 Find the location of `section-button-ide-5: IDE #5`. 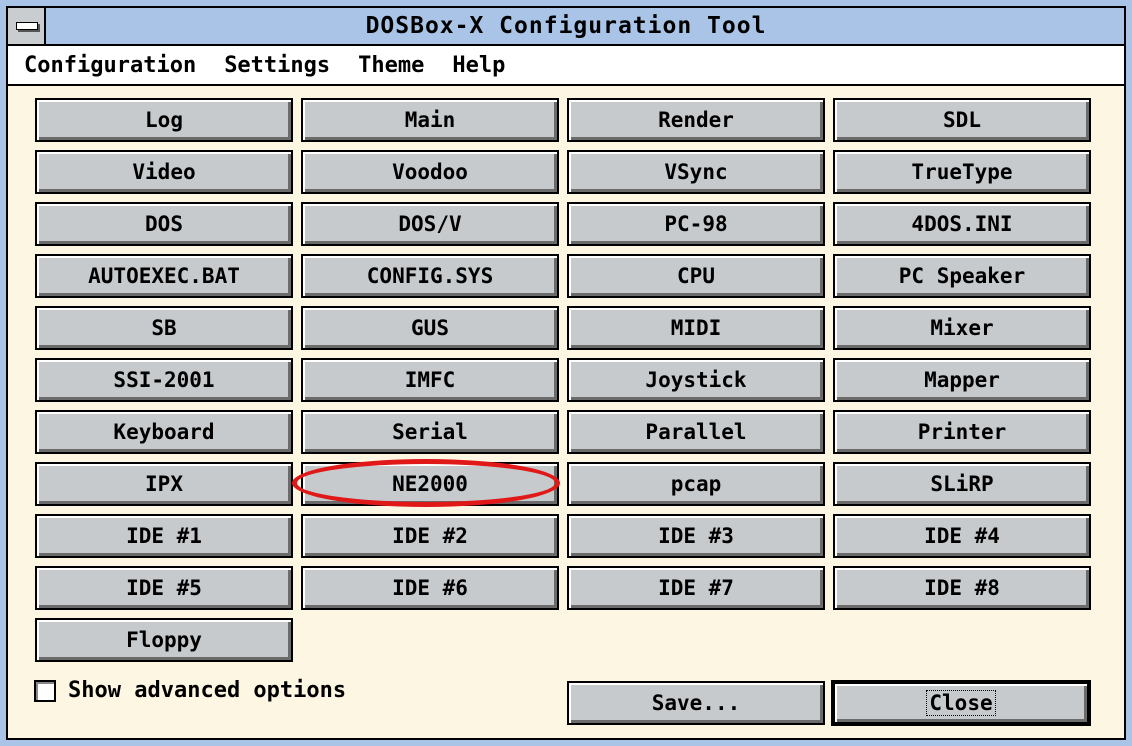

section-button-ide-5: IDE #5 is located at coordinates (164, 588).